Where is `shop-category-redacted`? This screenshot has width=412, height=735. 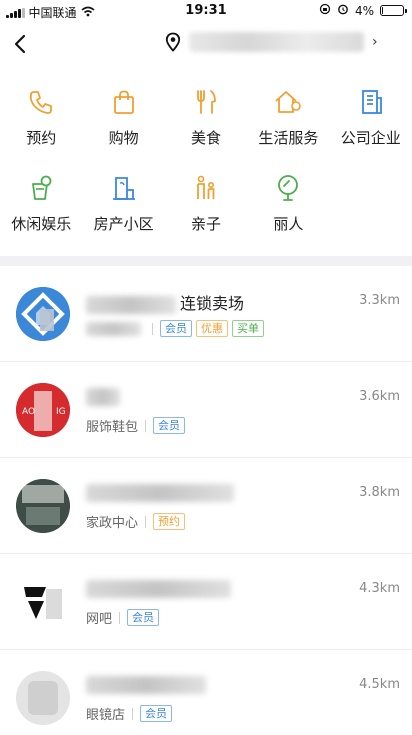
shop-category-redacted is located at coordinates (113, 328).